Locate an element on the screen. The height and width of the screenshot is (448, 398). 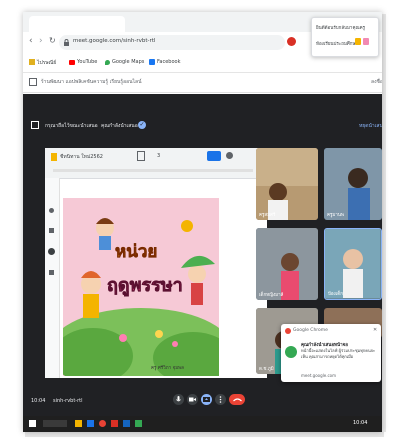
notification-footer: meet.google.com is located at coordinates (319, 375).